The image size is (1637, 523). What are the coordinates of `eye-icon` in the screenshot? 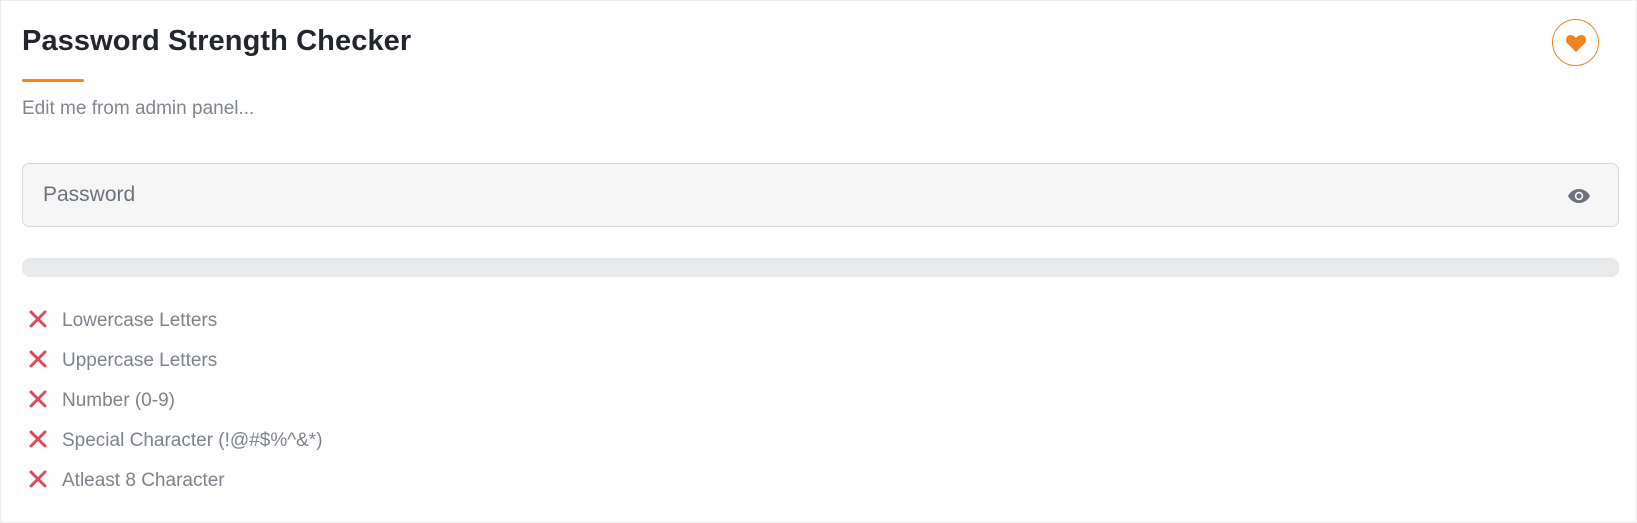 It's located at (1579, 196).